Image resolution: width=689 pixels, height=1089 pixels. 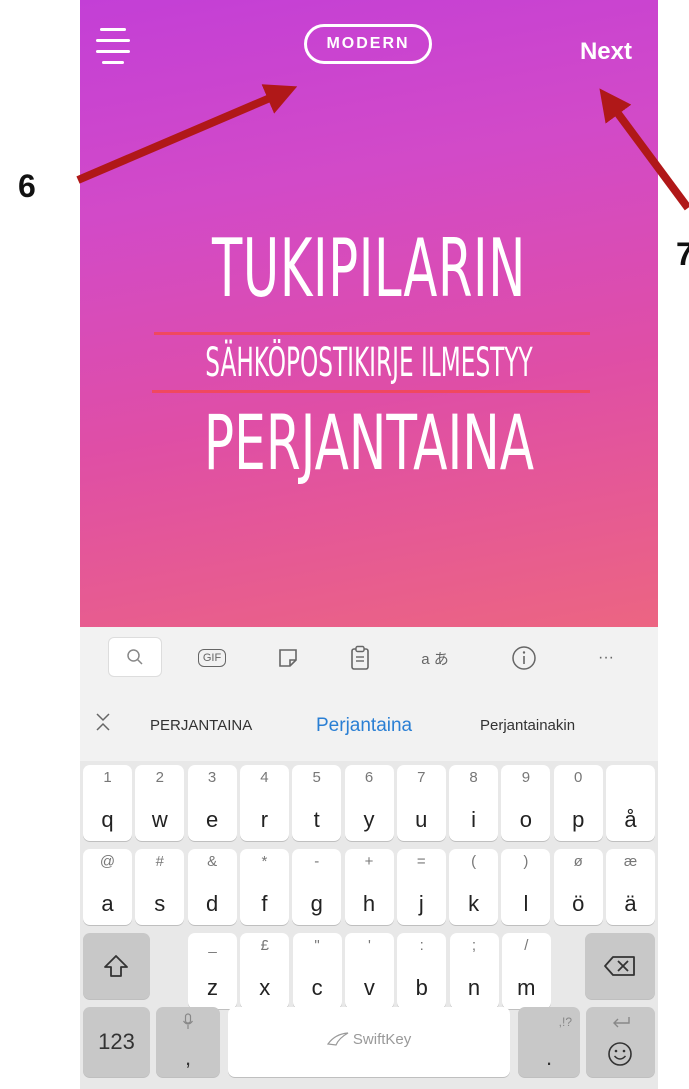 What do you see at coordinates (316, 777) in the screenshot?
I see `key-secondary-label: 5` at bounding box center [316, 777].